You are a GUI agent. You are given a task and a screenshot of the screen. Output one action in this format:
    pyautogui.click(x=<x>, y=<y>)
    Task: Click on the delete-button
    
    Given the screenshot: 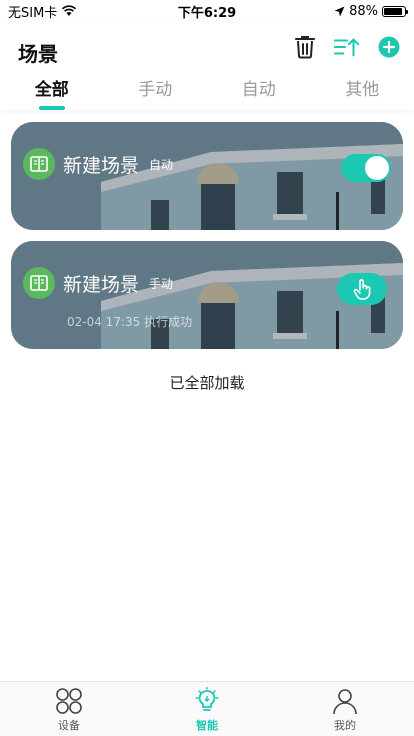 What is the action you would take?
    pyautogui.click(x=305, y=47)
    